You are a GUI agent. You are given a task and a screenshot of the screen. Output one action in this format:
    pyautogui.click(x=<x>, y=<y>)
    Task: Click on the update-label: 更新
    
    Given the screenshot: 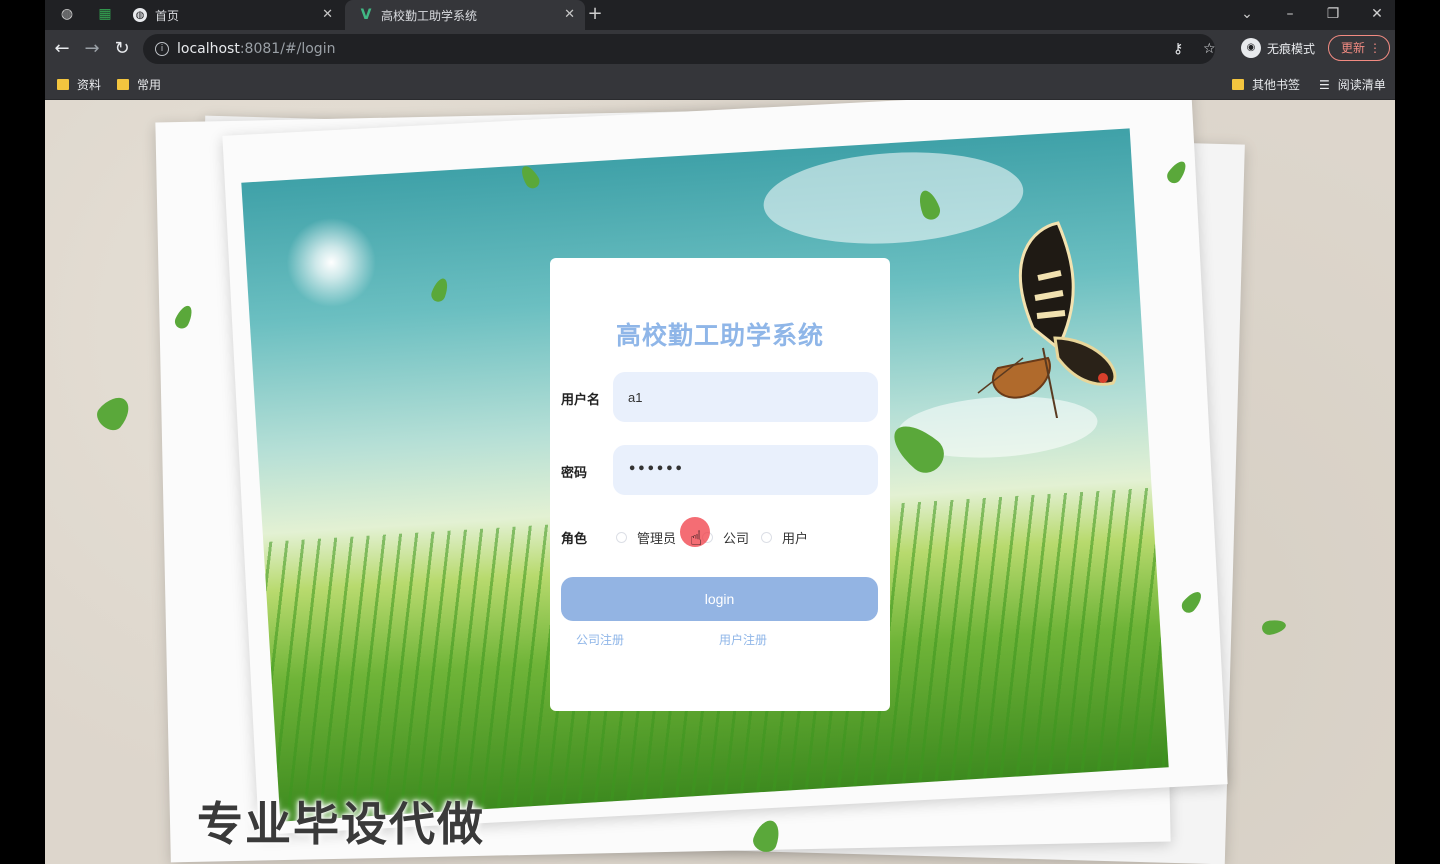 What is the action you would take?
    pyautogui.click(x=1353, y=48)
    